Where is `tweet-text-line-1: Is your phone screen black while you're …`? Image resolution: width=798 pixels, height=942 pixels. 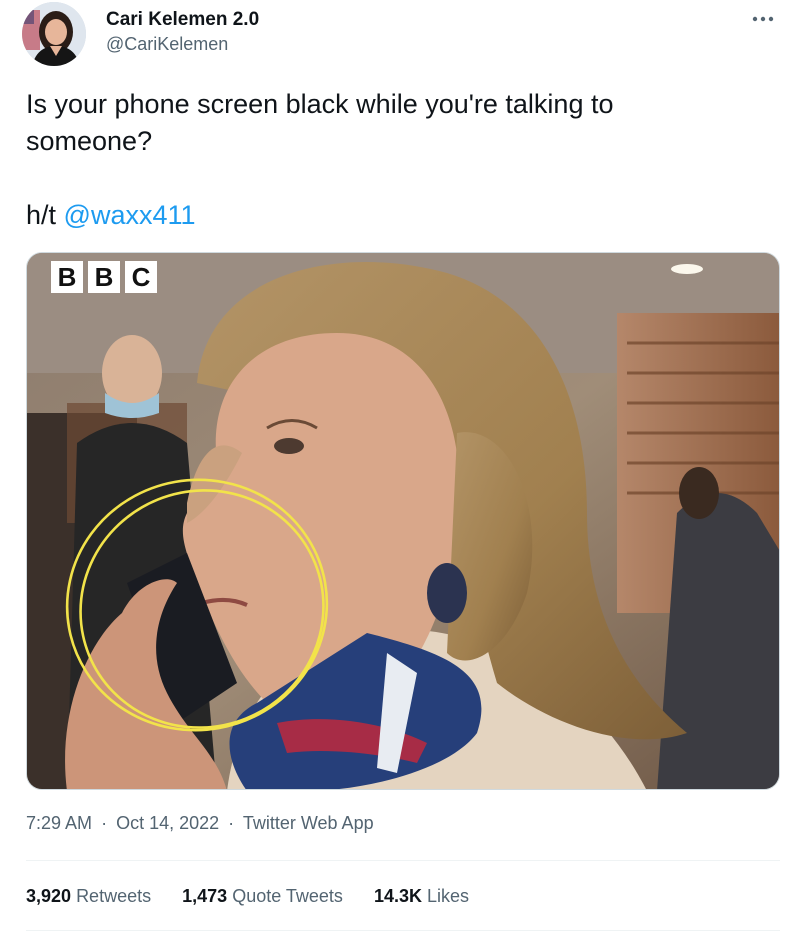 tweet-text-line-1: Is your phone screen black while you're … is located at coordinates (320, 104).